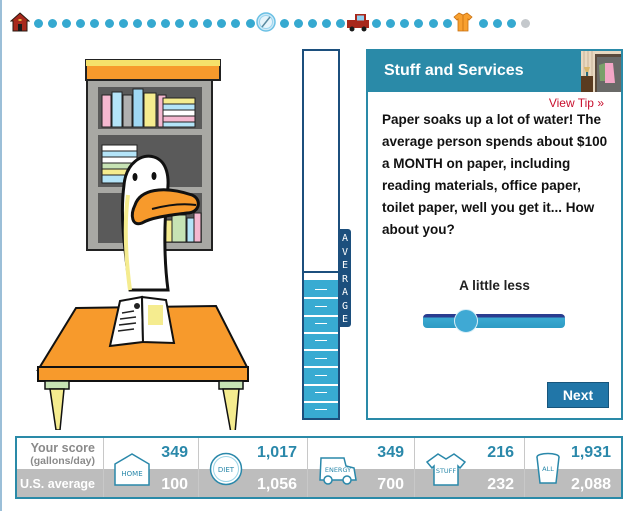 The image size is (636, 511). Describe the element at coordinates (390, 484) in the screenshot. I see `us-average-energy: 700` at that location.